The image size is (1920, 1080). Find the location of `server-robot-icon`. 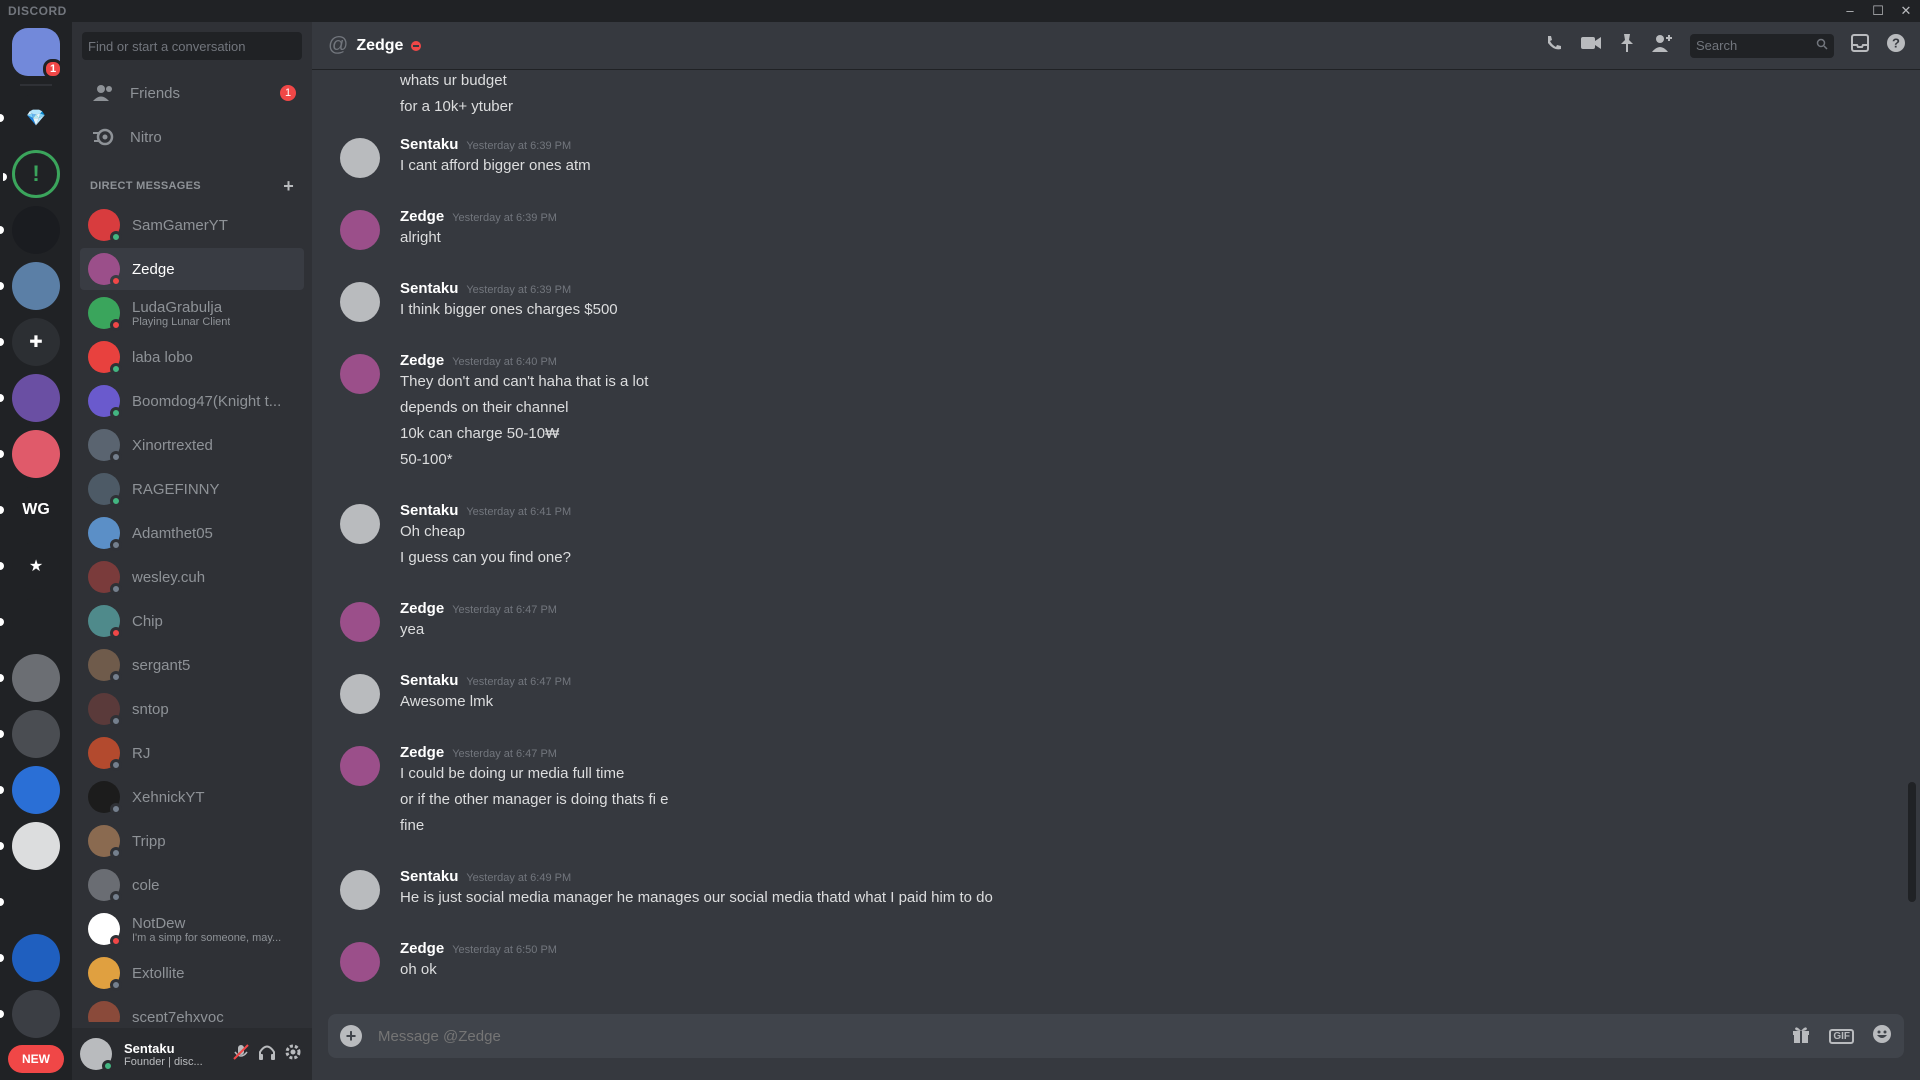

server-robot-icon is located at coordinates (30, 902).